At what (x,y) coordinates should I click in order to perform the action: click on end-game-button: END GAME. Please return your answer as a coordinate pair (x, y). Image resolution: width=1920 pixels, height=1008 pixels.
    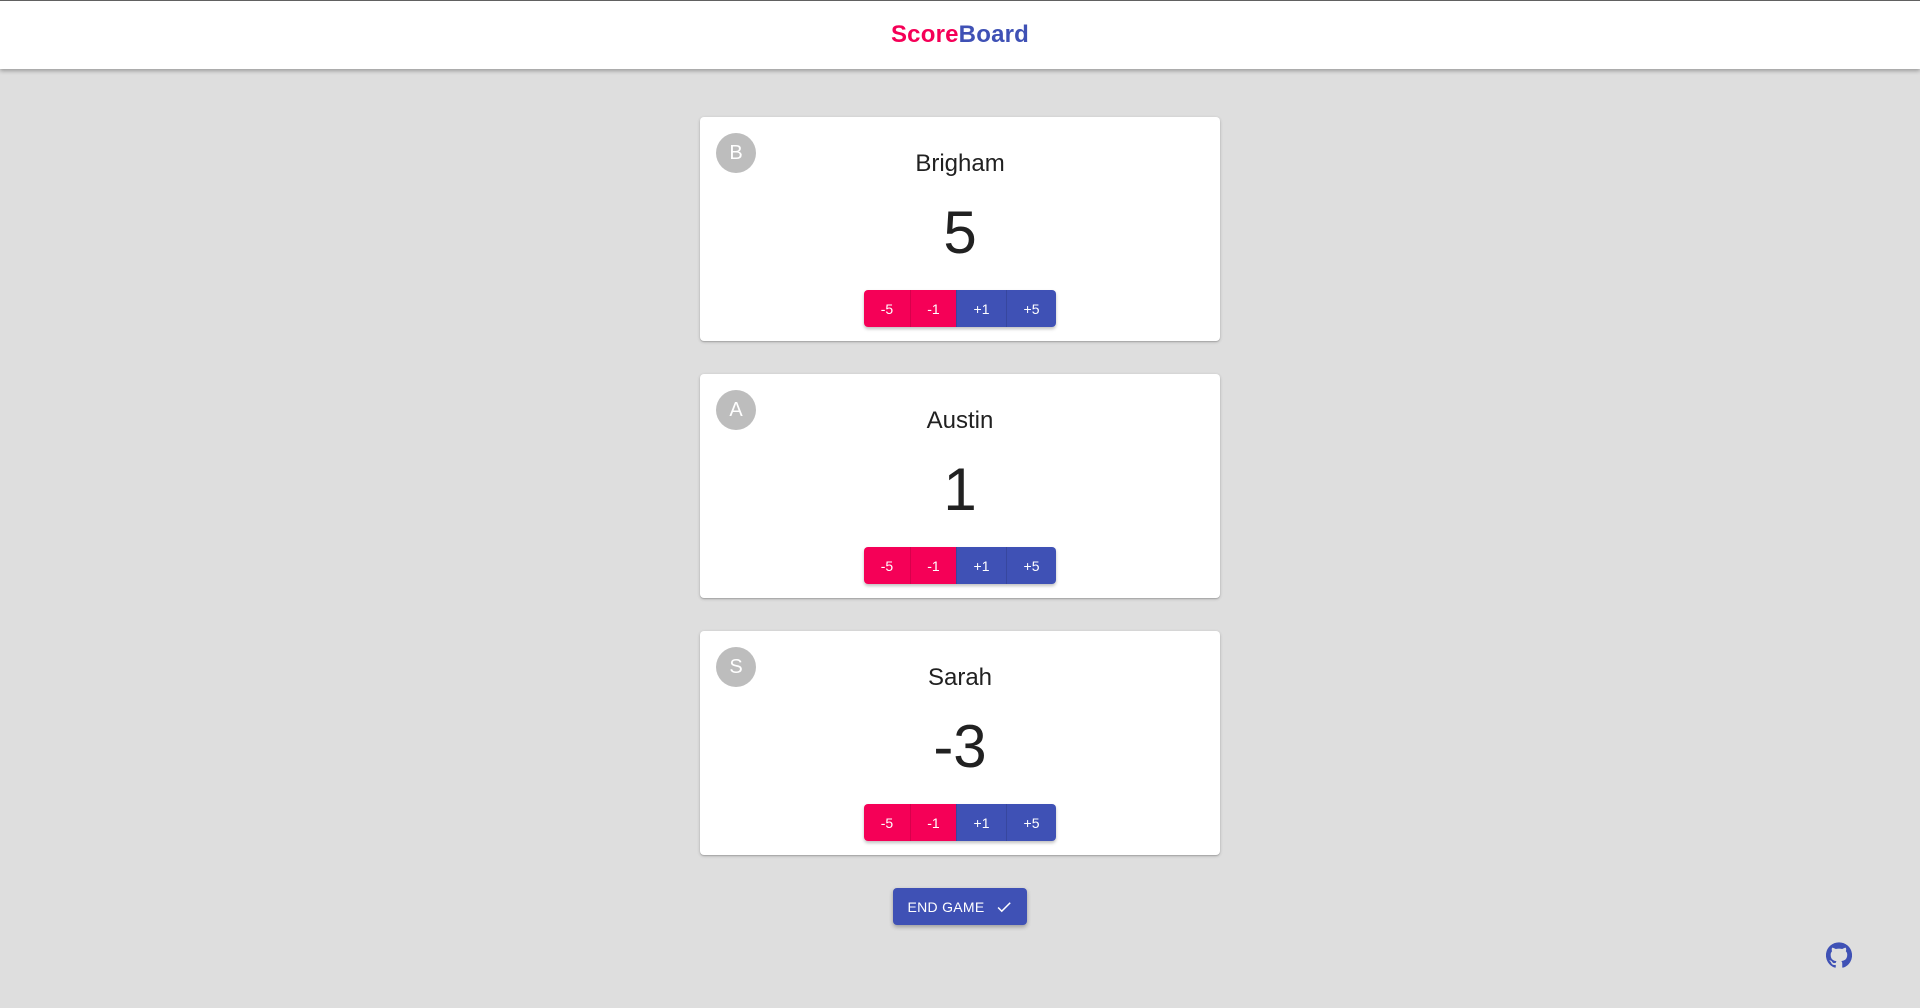
    Looking at the image, I should click on (960, 906).